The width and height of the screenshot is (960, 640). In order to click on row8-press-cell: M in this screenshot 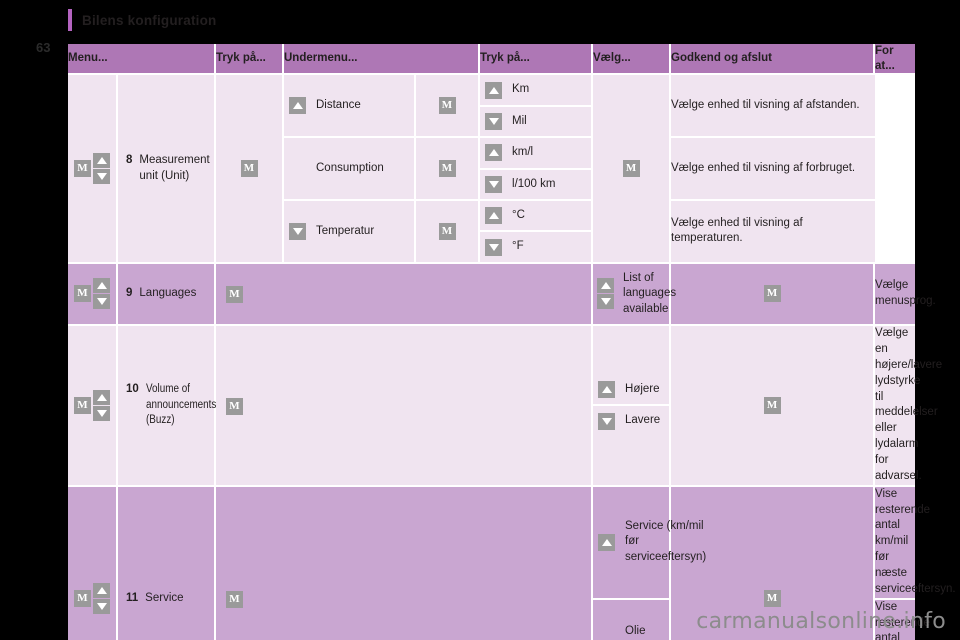, I will do `click(250, 169)`.